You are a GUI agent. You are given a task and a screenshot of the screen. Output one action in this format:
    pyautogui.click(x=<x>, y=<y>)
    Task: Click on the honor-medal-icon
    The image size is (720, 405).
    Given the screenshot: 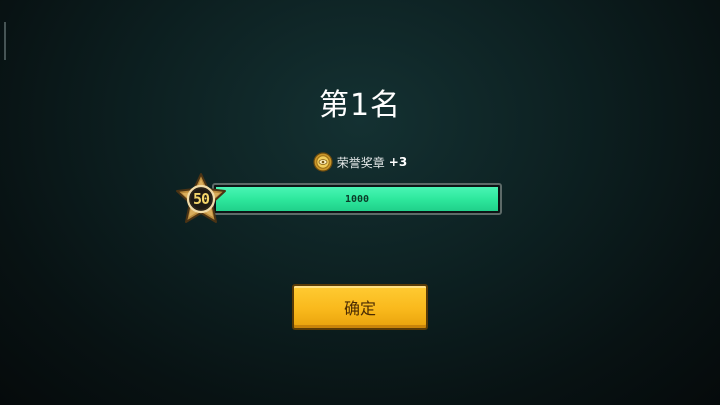 What is the action you would take?
    pyautogui.click(x=323, y=162)
    